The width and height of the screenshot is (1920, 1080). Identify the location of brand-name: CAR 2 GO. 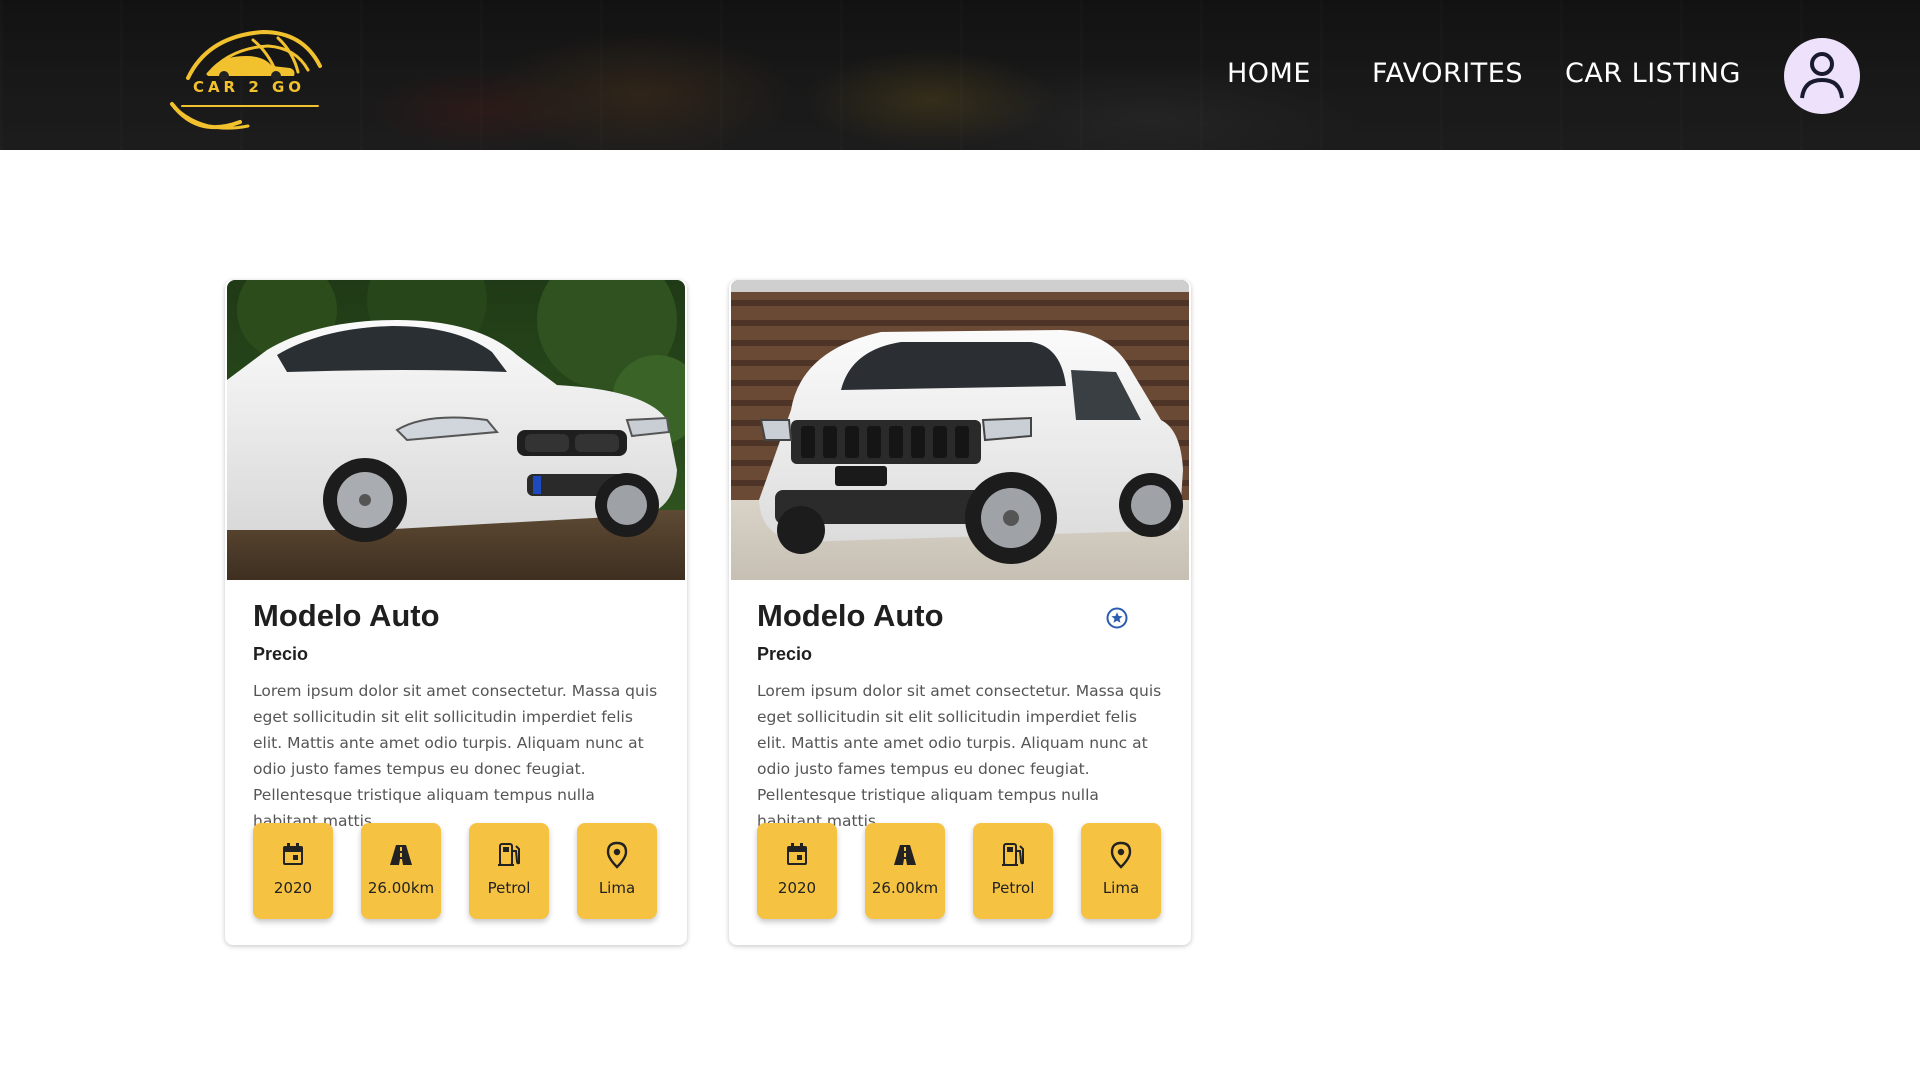
(249, 87).